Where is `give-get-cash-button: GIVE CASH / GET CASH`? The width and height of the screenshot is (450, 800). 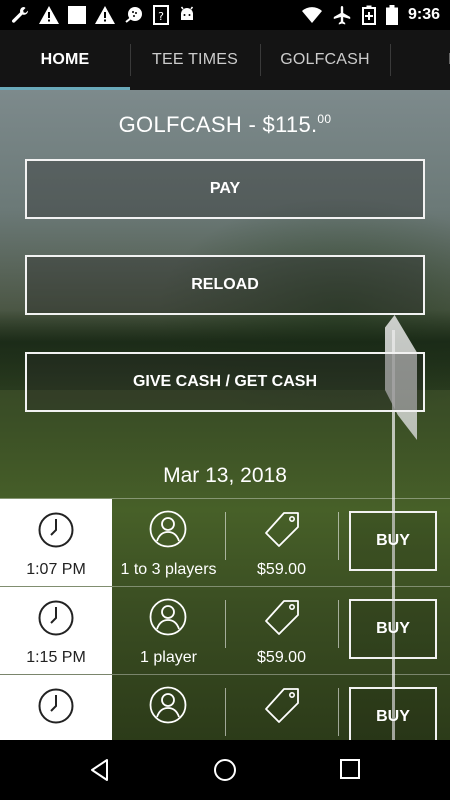
give-get-cash-button: GIVE CASH / GET CASH is located at coordinates (225, 382).